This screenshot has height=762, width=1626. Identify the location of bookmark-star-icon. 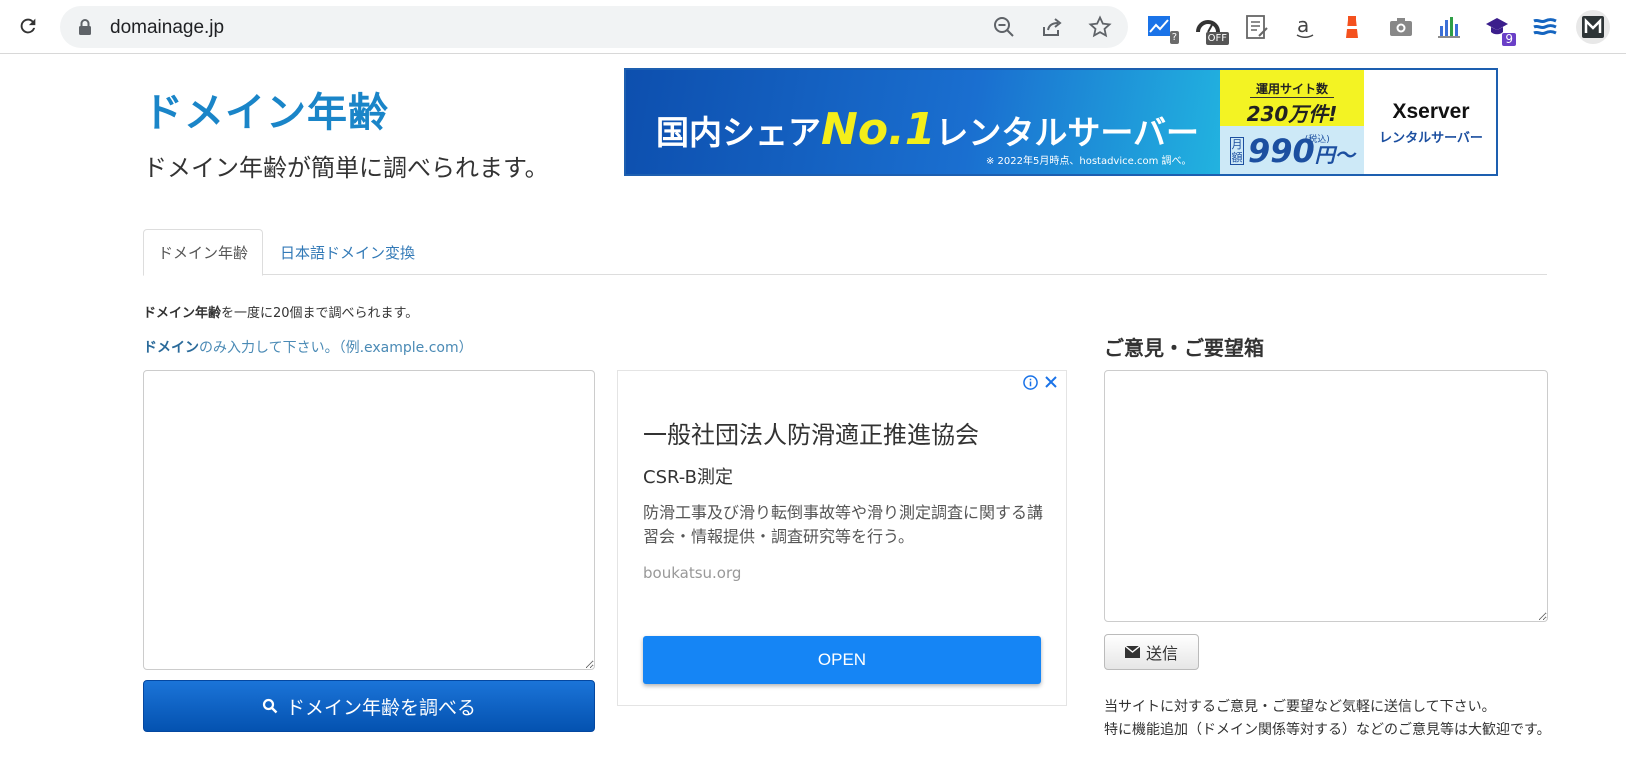
(1100, 27).